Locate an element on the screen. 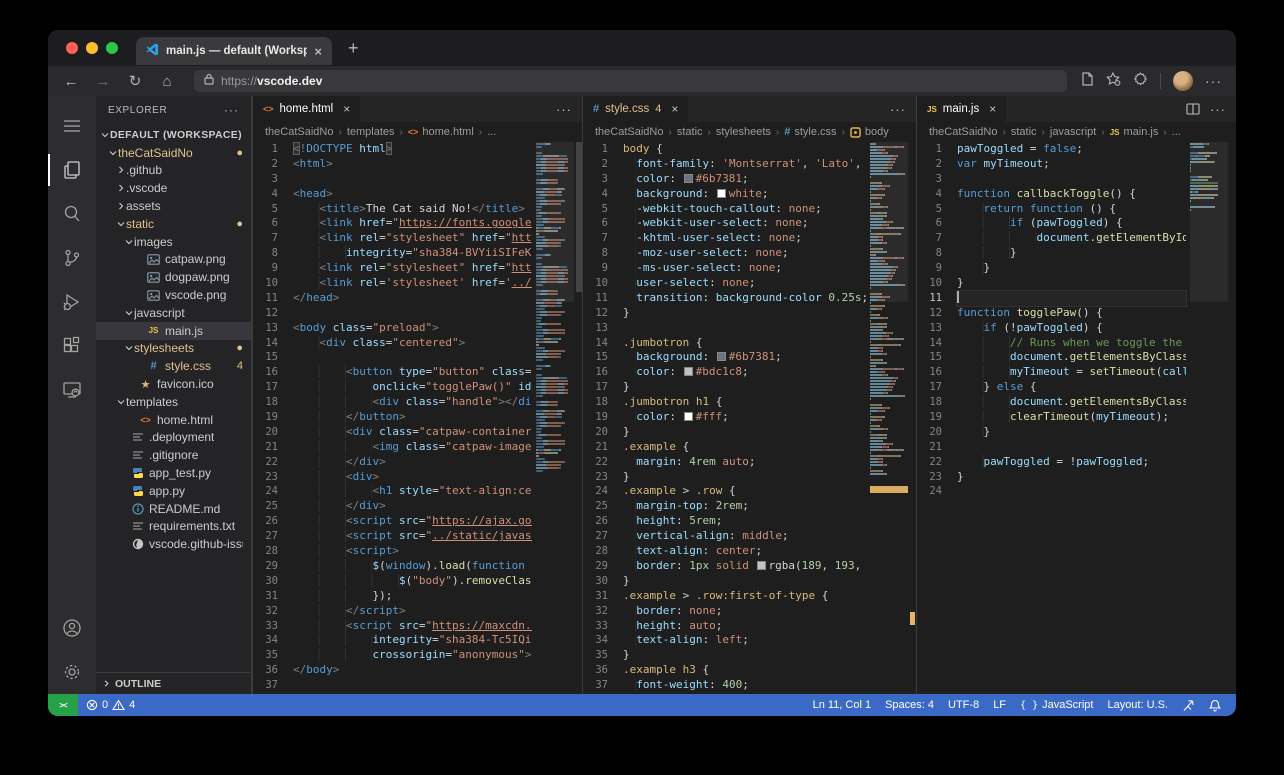 The height and width of the screenshot is (775, 1284). new-tab-button: + is located at coordinates (353, 48).